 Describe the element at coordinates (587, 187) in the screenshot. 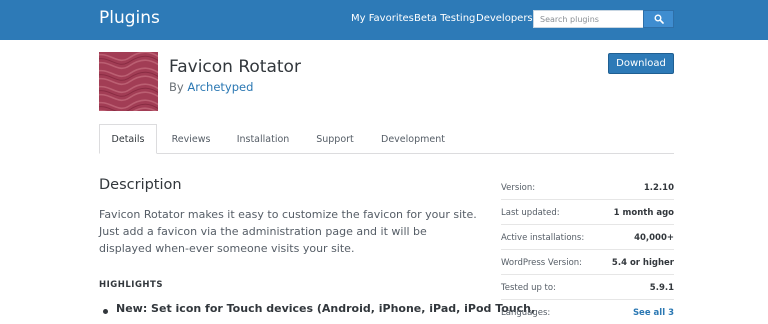

I see `meta-row-version: Version: 1.2.10` at that location.